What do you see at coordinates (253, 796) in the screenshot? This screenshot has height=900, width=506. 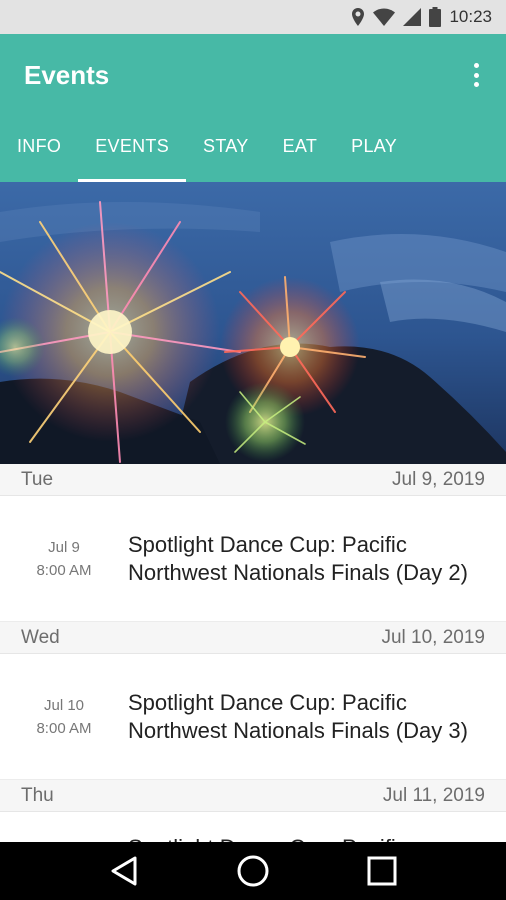 I see `day-header: Thu Jul 11, 2019` at bounding box center [253, 796].